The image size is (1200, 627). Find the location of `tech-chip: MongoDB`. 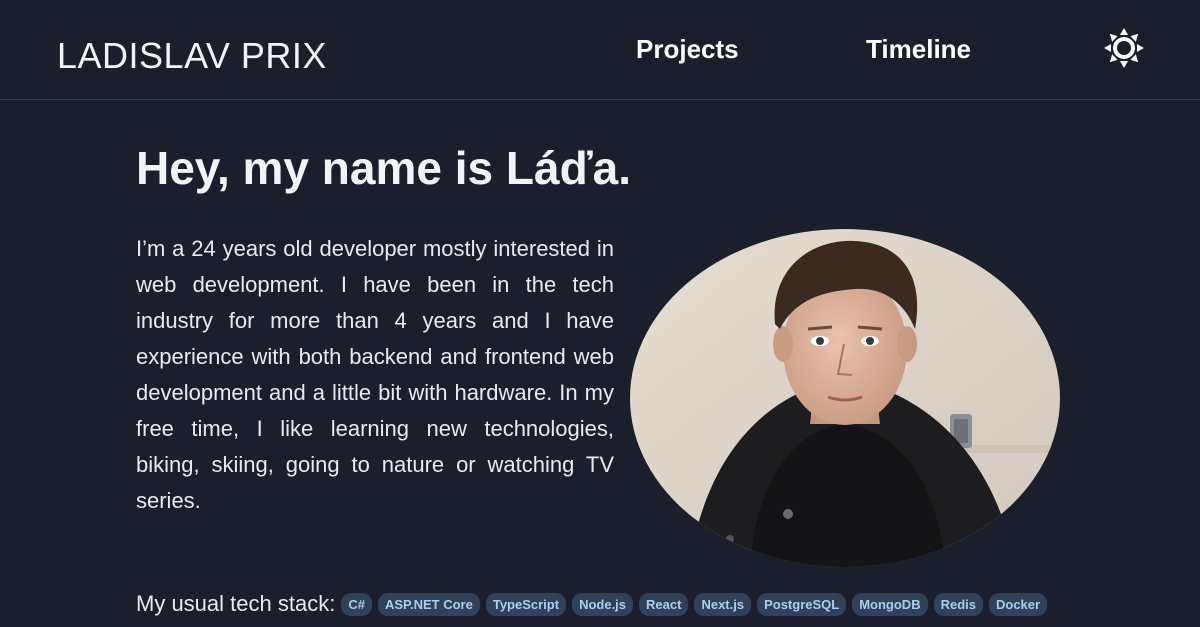

tech-chip: MongoDB is located at coordinates (890, 604).